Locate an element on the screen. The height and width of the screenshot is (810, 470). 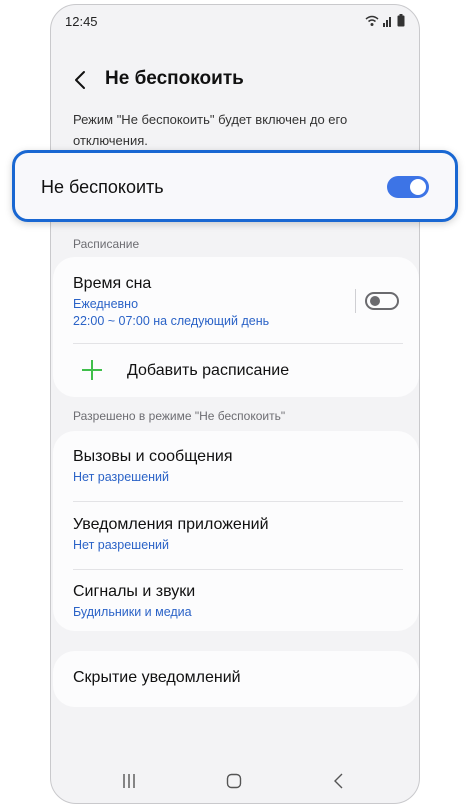
sleep-schedule-time: 22:00 ~ 07:00 на следующий день is located at coordinates (171, 321).